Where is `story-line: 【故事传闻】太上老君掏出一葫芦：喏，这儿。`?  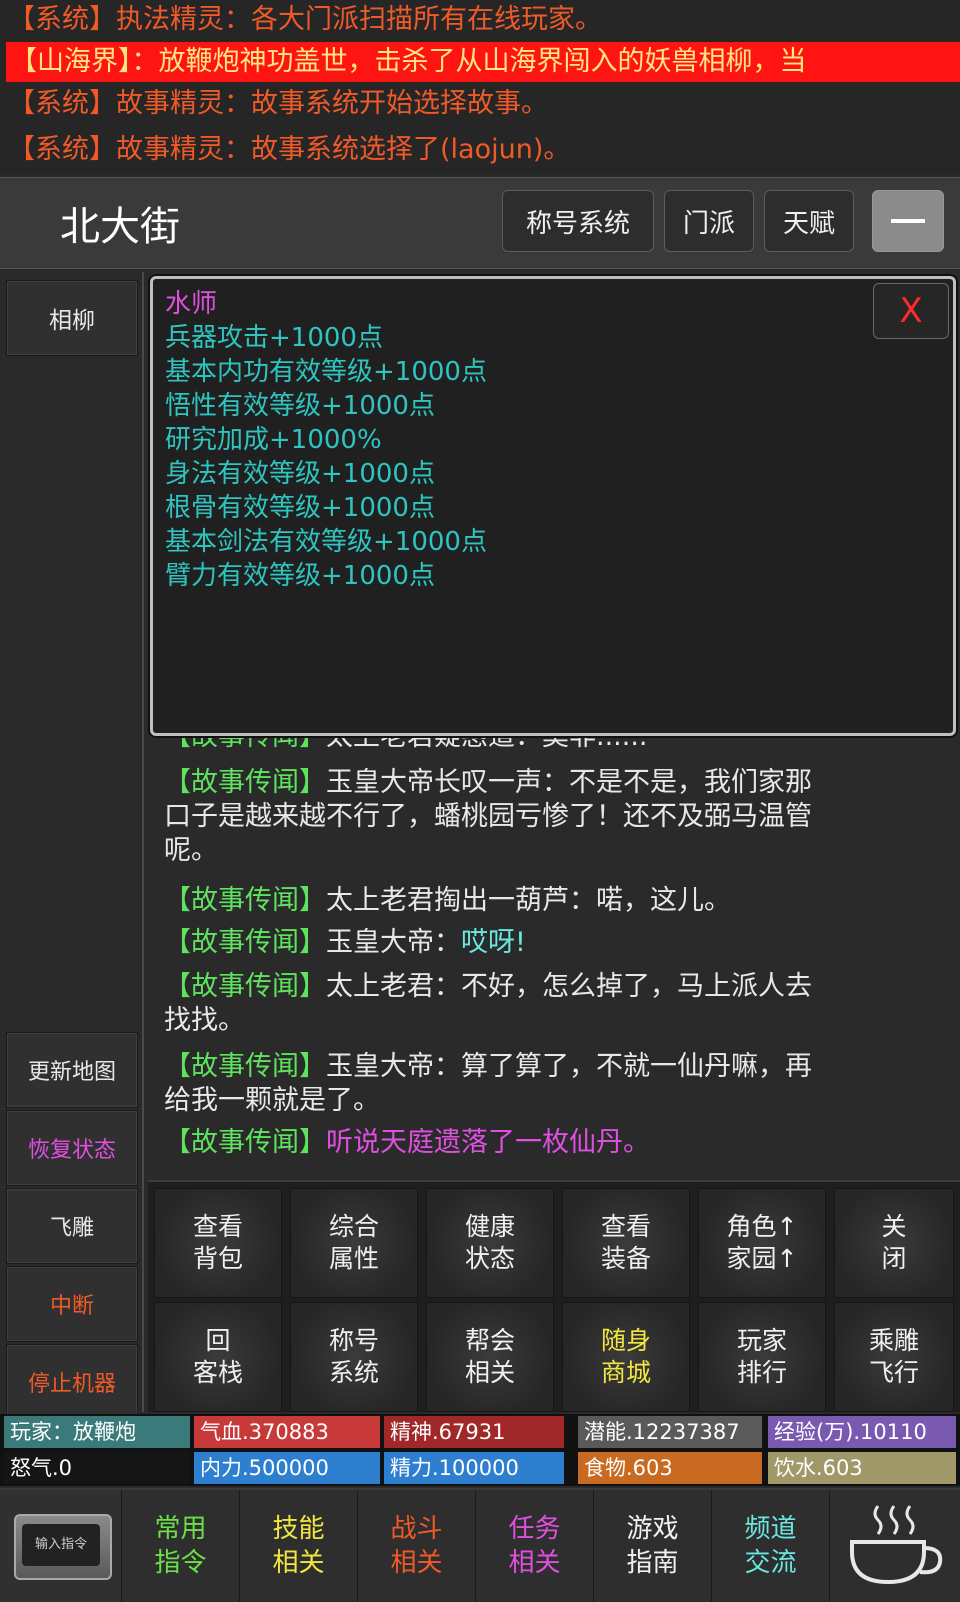
story-line: 【故事传闻】太上老君掏出一葫芦：喏，这儿。 is located at coordinates (447, 900).